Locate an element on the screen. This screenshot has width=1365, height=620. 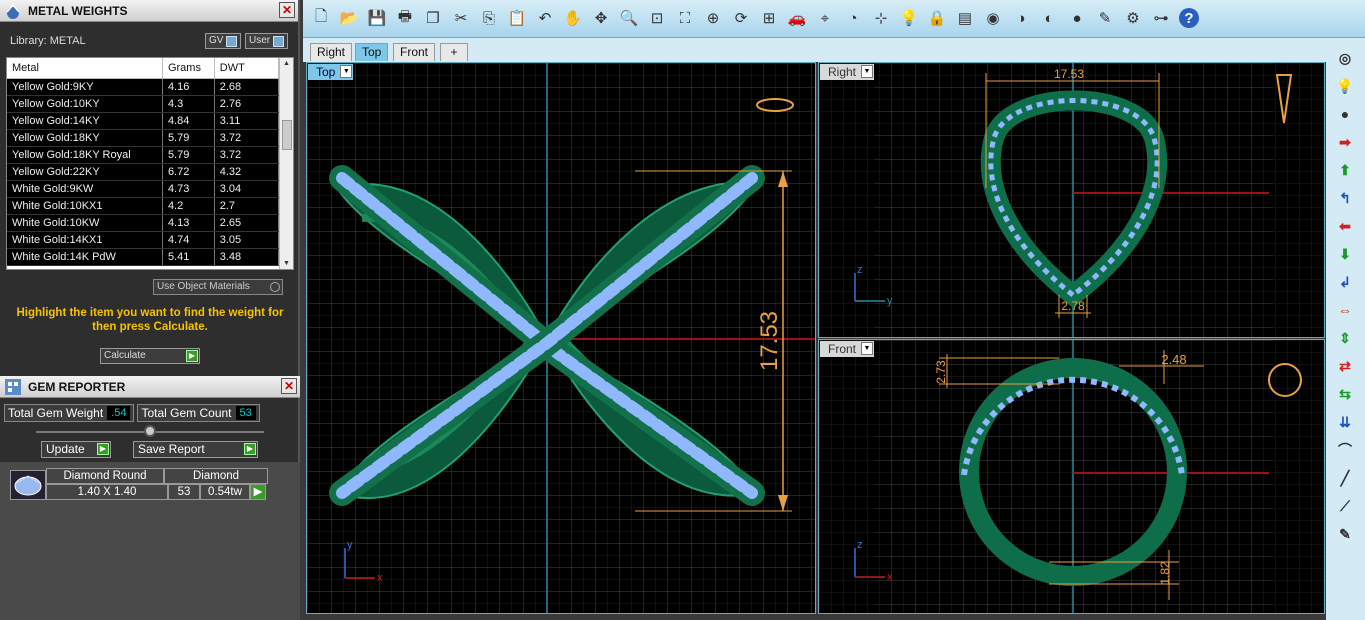
tree-icon: ⊶ is located at coordinates (1161, 18).